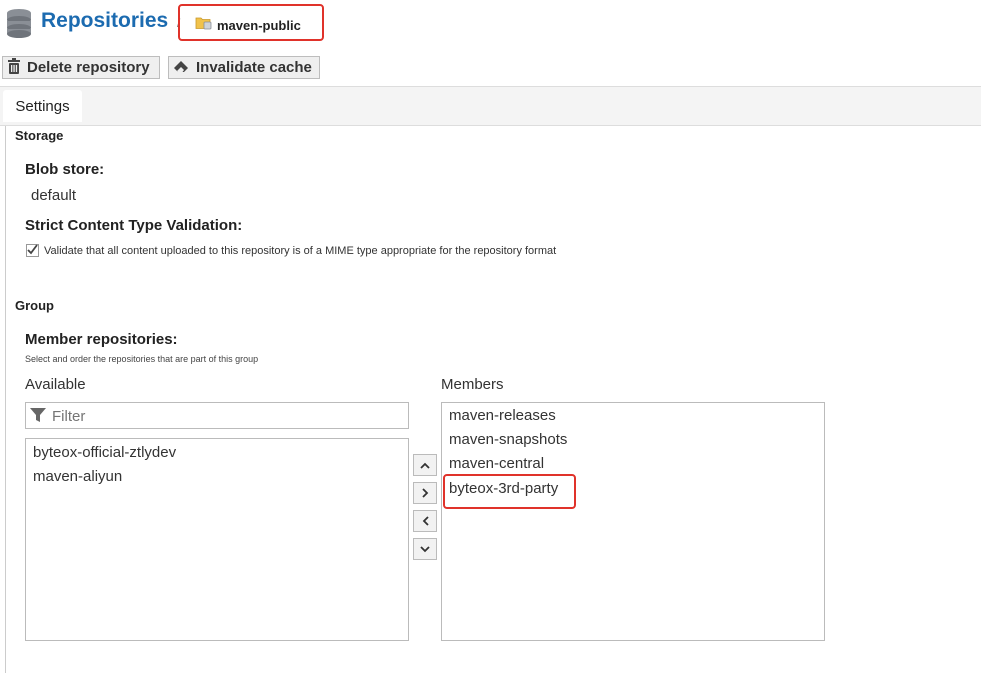 The height and width of the screenshot is (673, 981). I want to click on remove-member-button, so click(425, 521).